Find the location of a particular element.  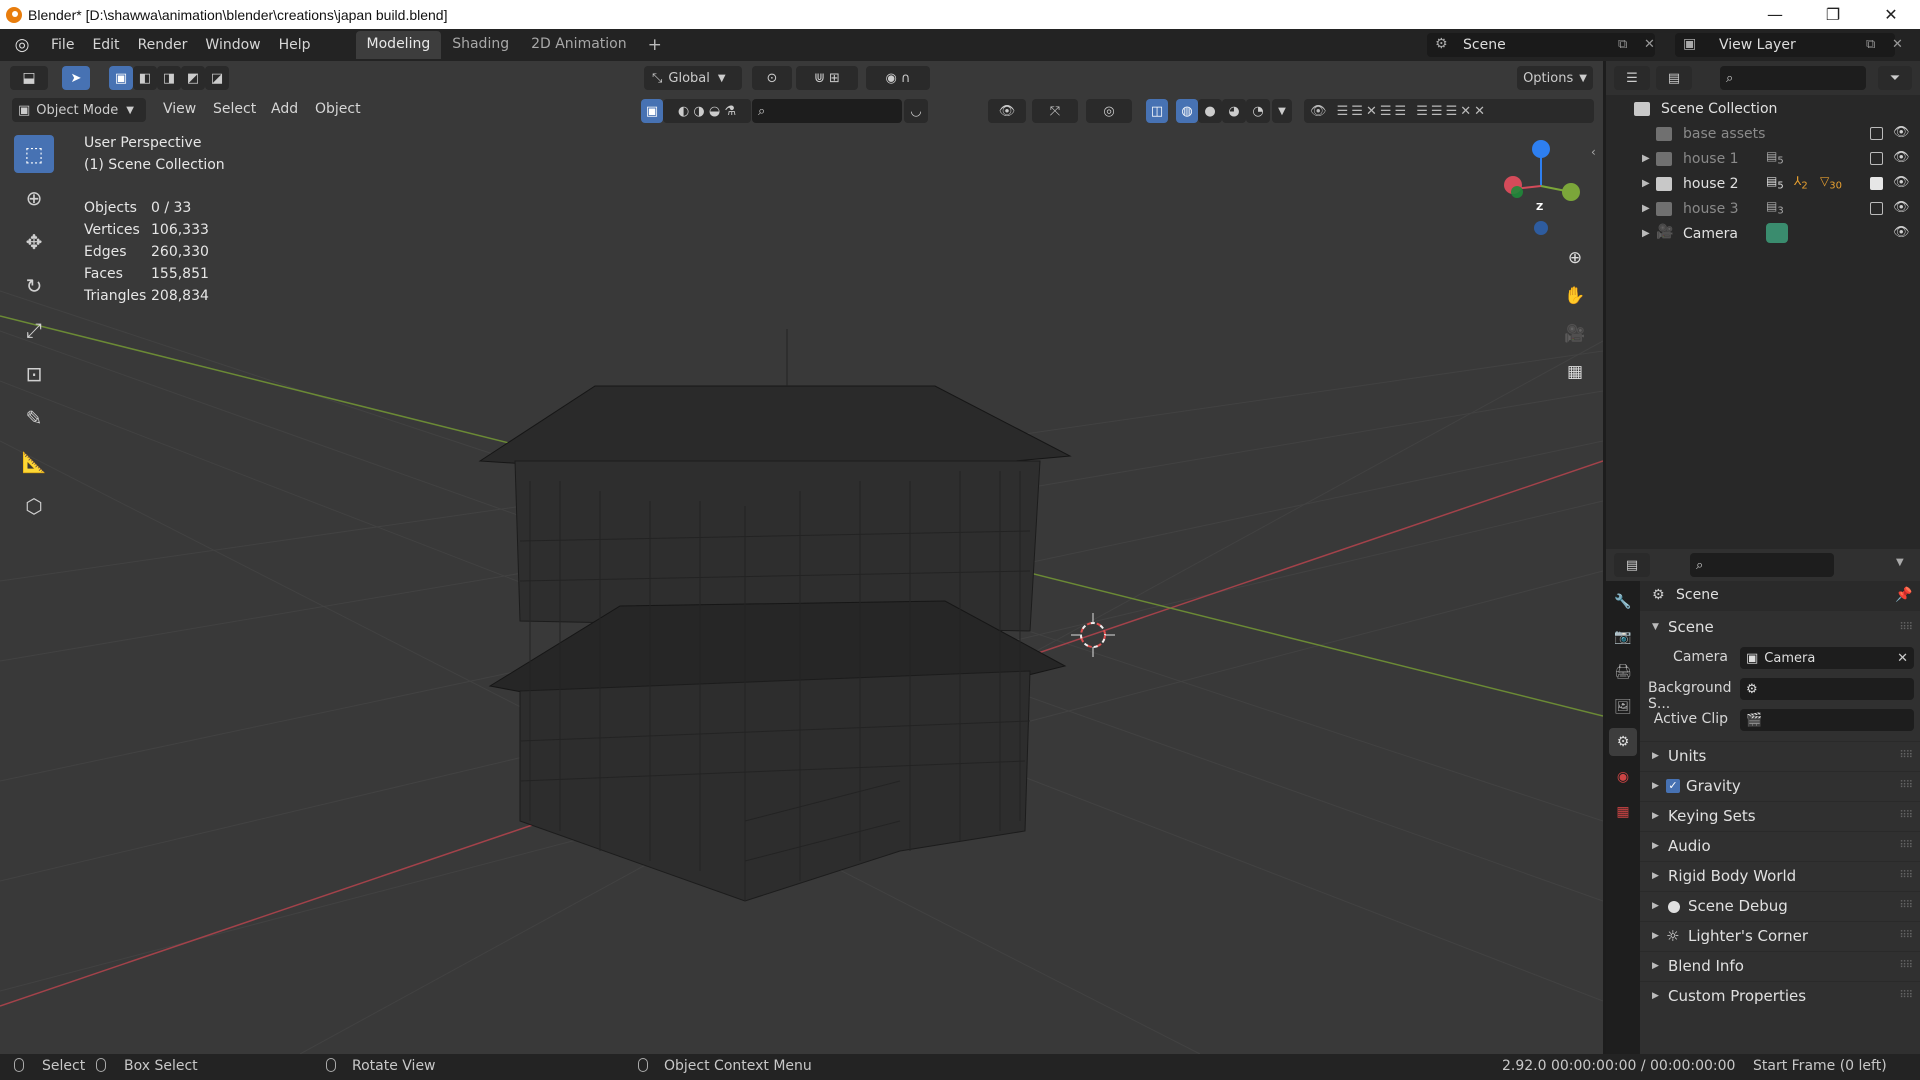

snap-controls: ⋓ ⊞ is located at coordinates (827, 78).